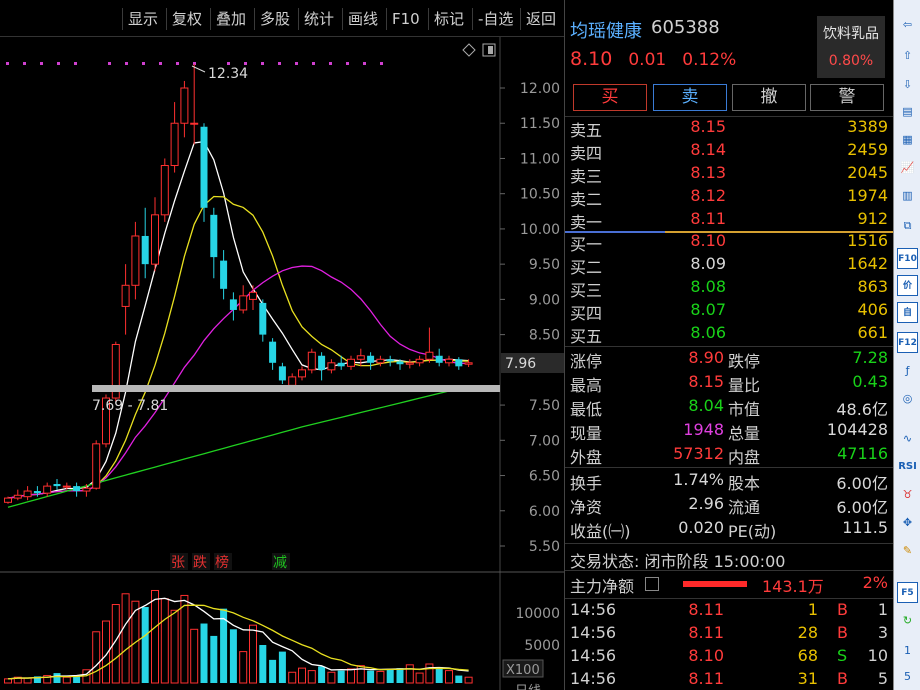 Image resolution: width=920 pixels, height=690 pixels. What do you see at coordinates (851, 47) in the screenshot?
I see `sector-box: 饮料乳品 0.80%` at bounding box center [851, 47].